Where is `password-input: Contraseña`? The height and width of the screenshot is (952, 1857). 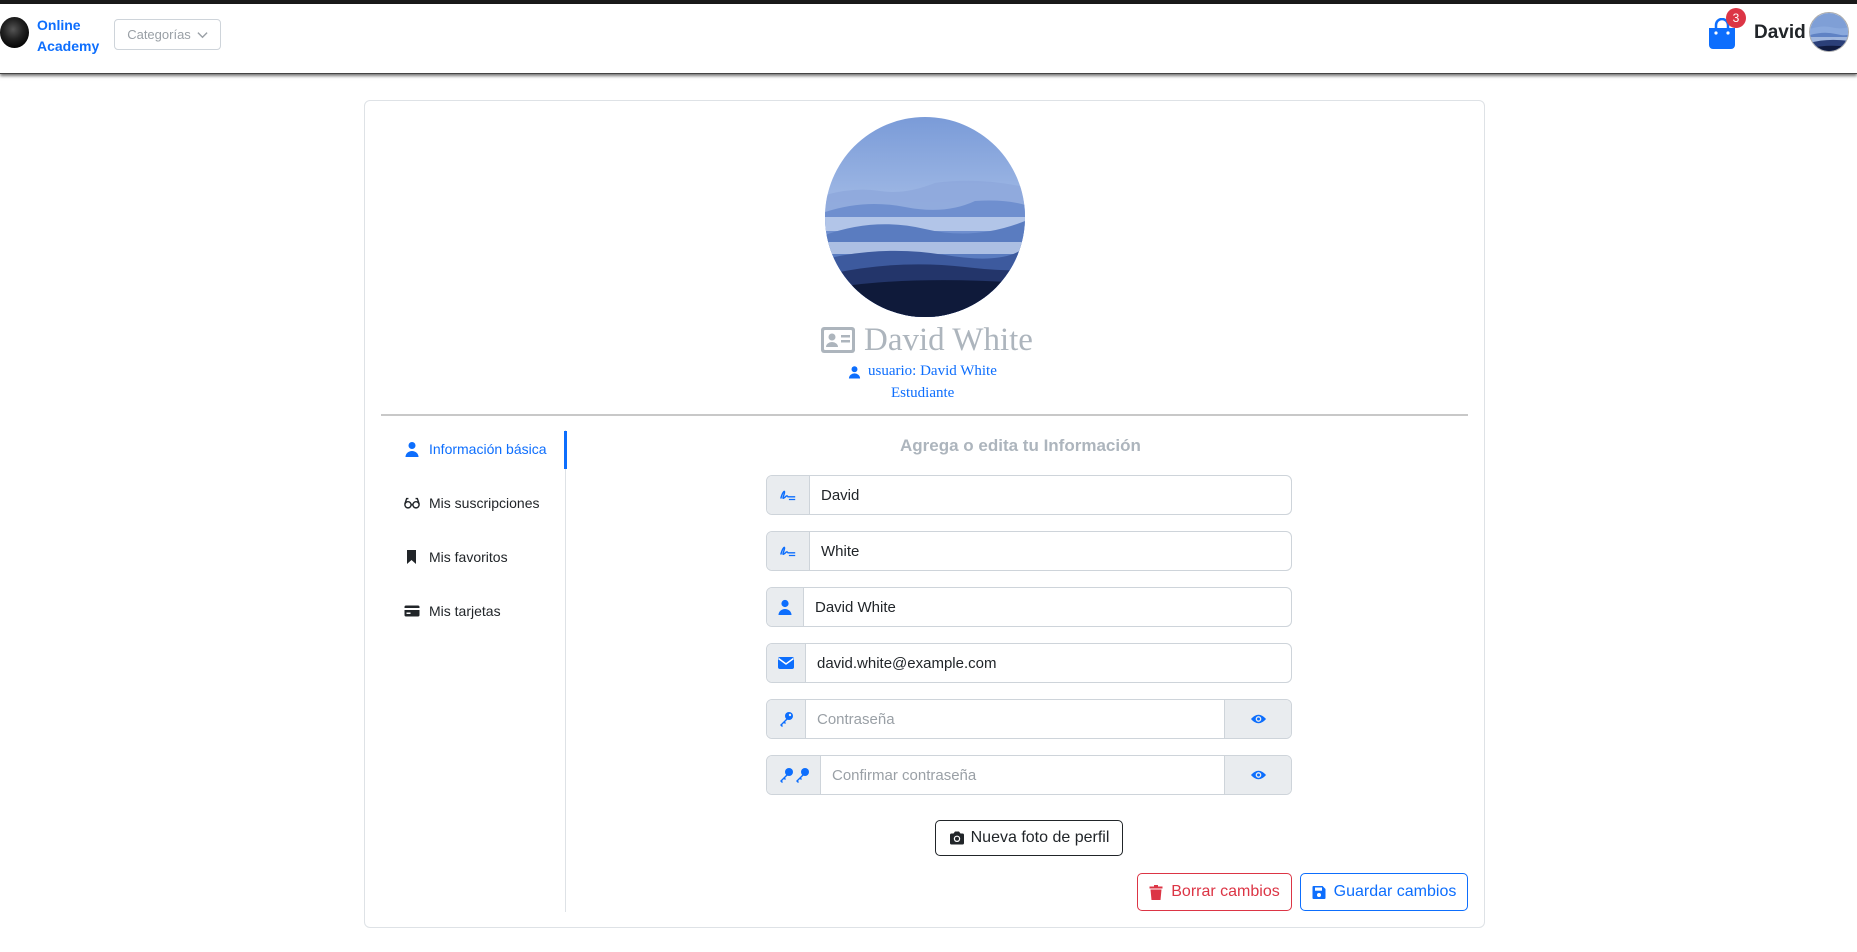
password-input: Contraseña is located at coordinates (1015, 719).